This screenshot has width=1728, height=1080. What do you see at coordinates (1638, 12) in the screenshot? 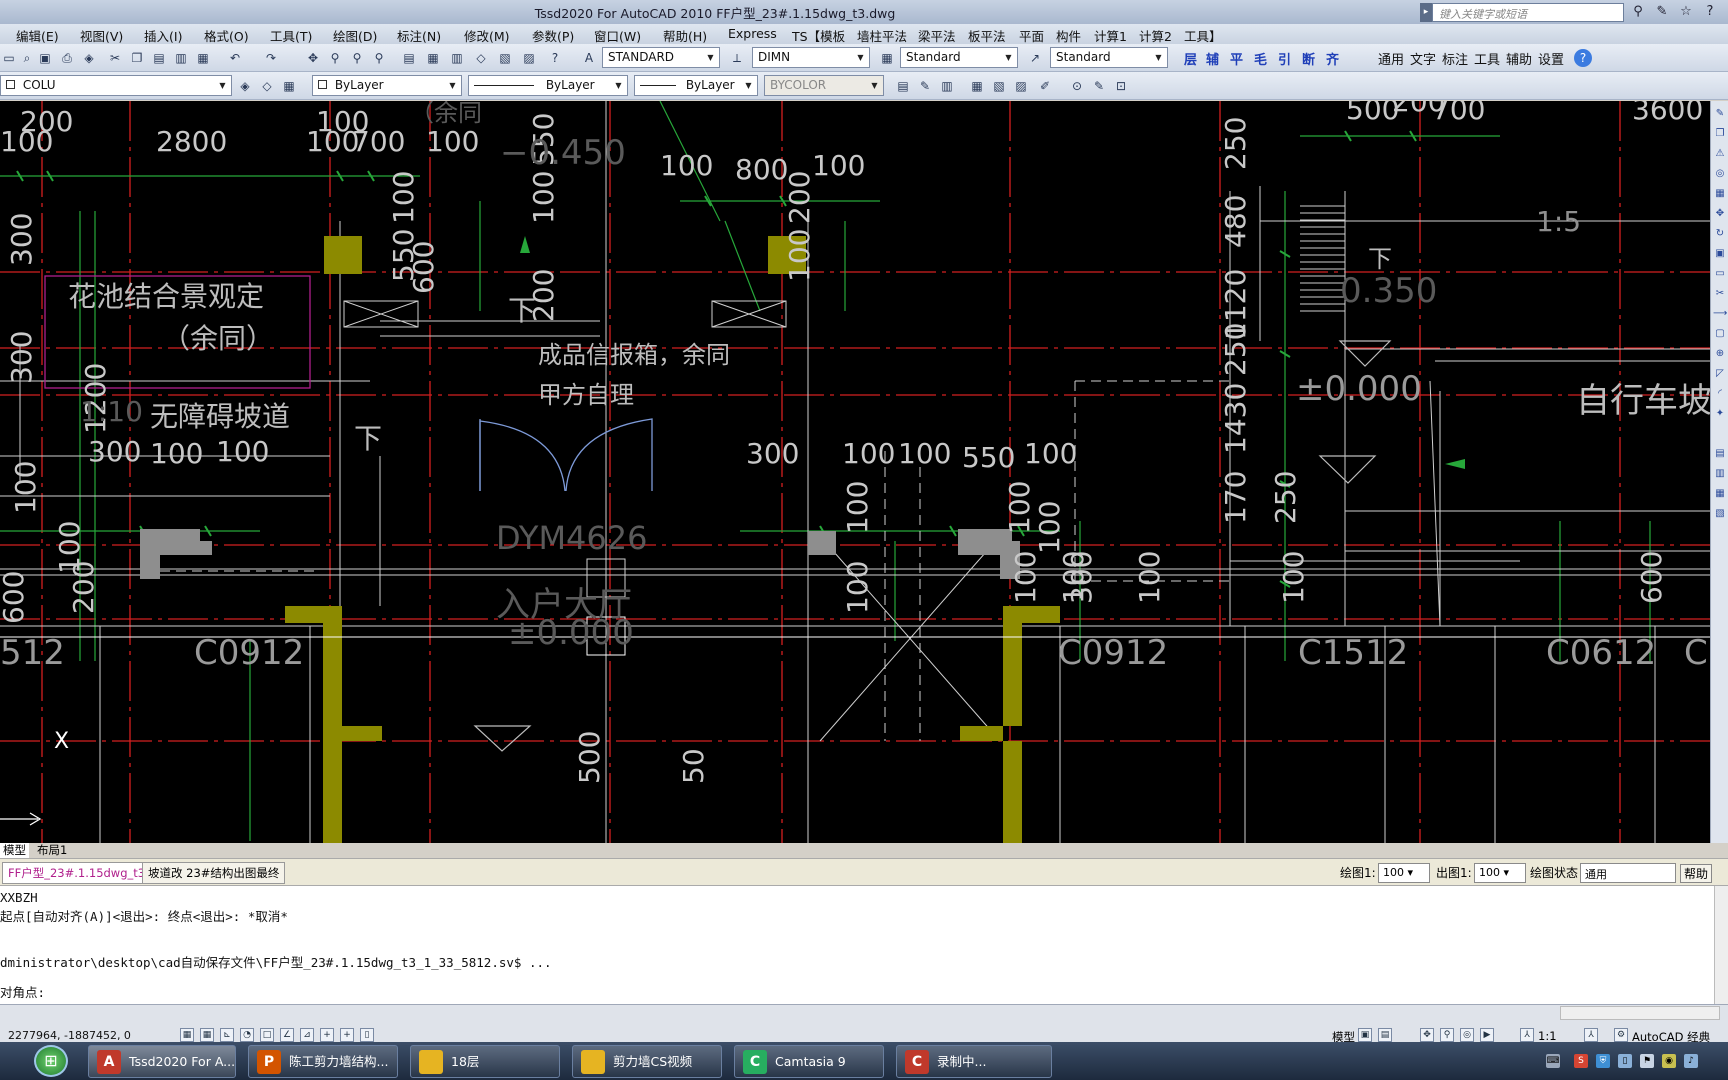
I see `binoculars-icon: ⚲` at bounding box center [1638, 12].